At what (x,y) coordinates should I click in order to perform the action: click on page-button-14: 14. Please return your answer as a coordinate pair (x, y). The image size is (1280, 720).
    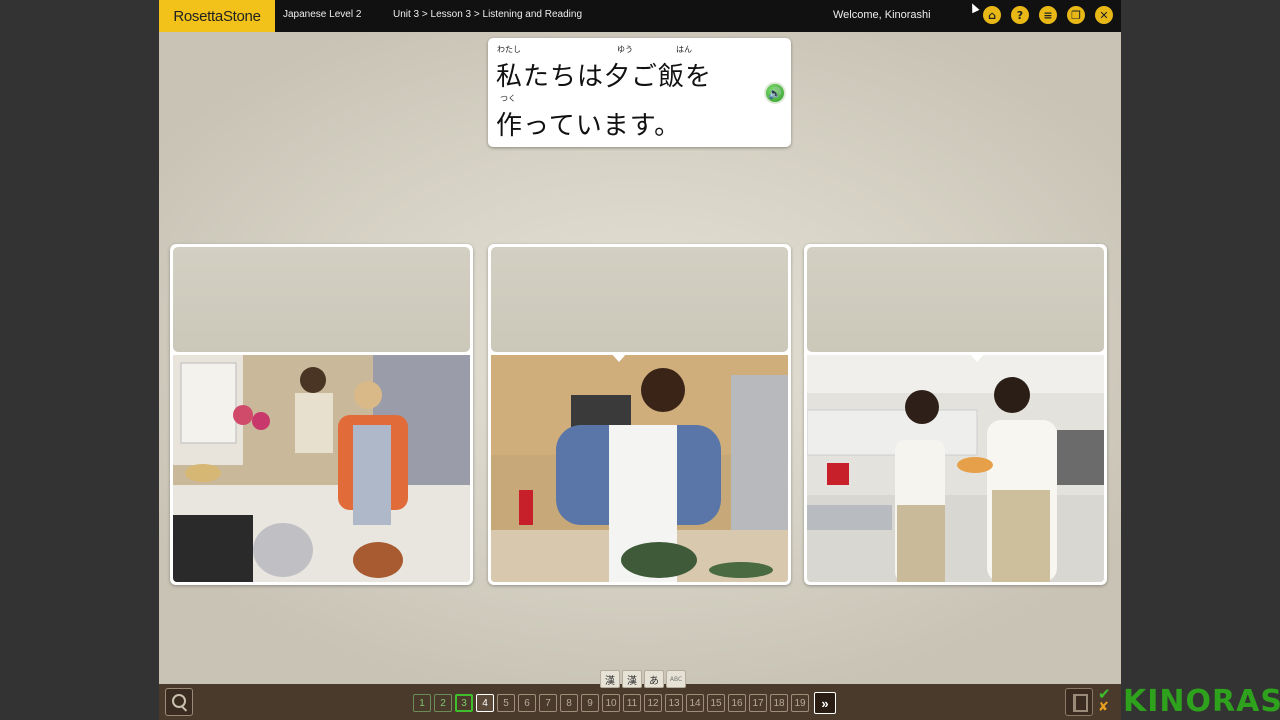
    Looking at the image, I should click on (695, 703).